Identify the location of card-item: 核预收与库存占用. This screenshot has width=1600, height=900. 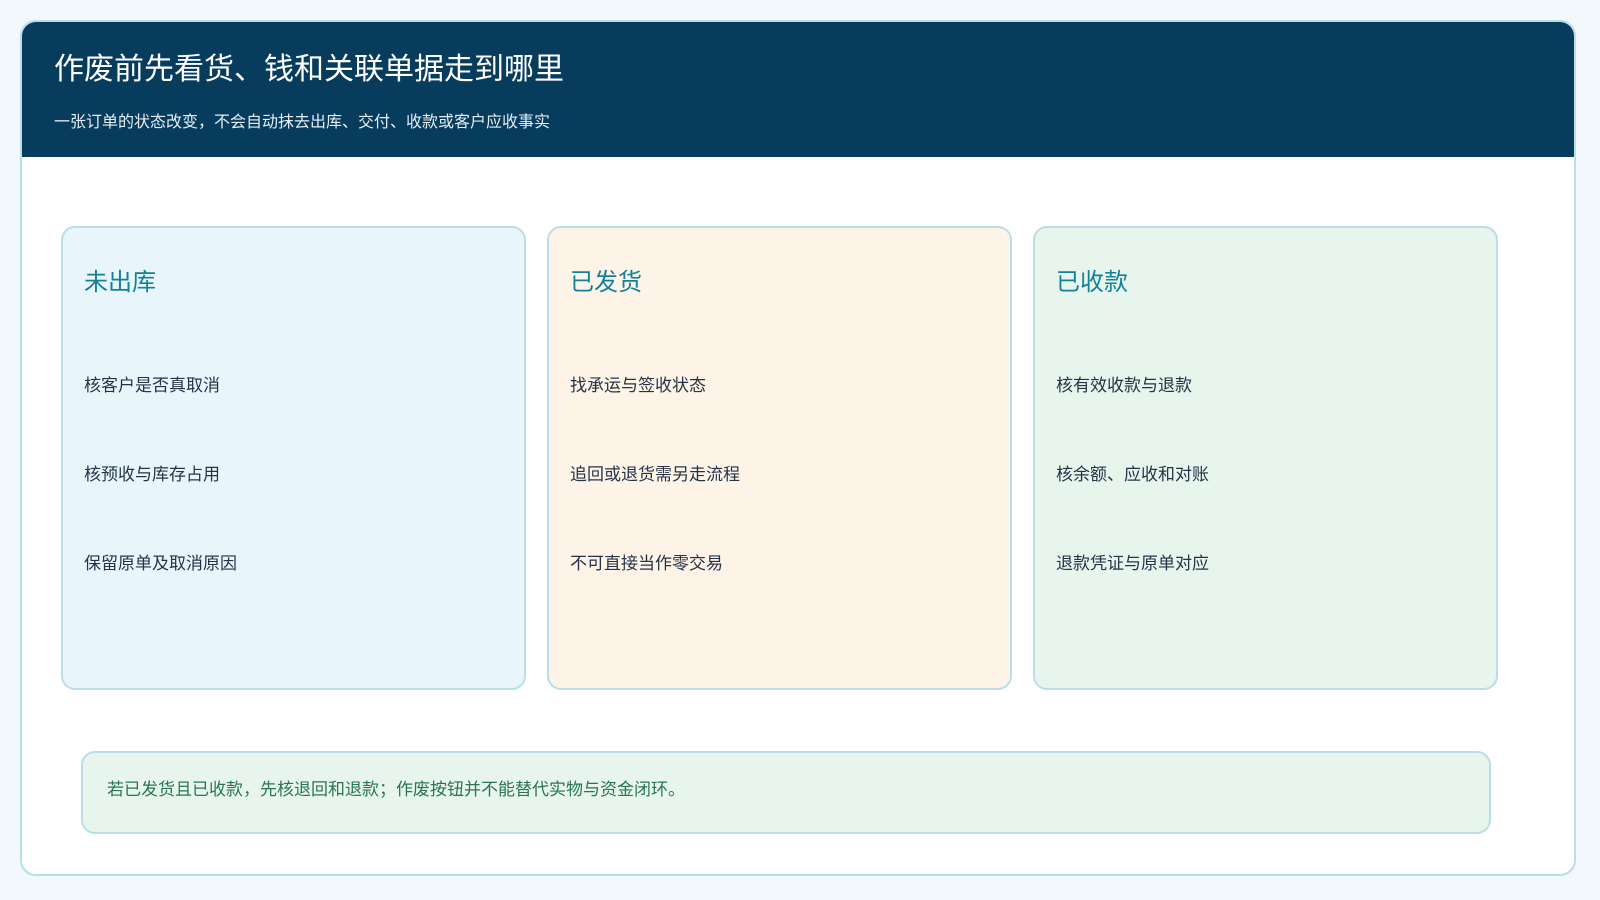
(152, 475).